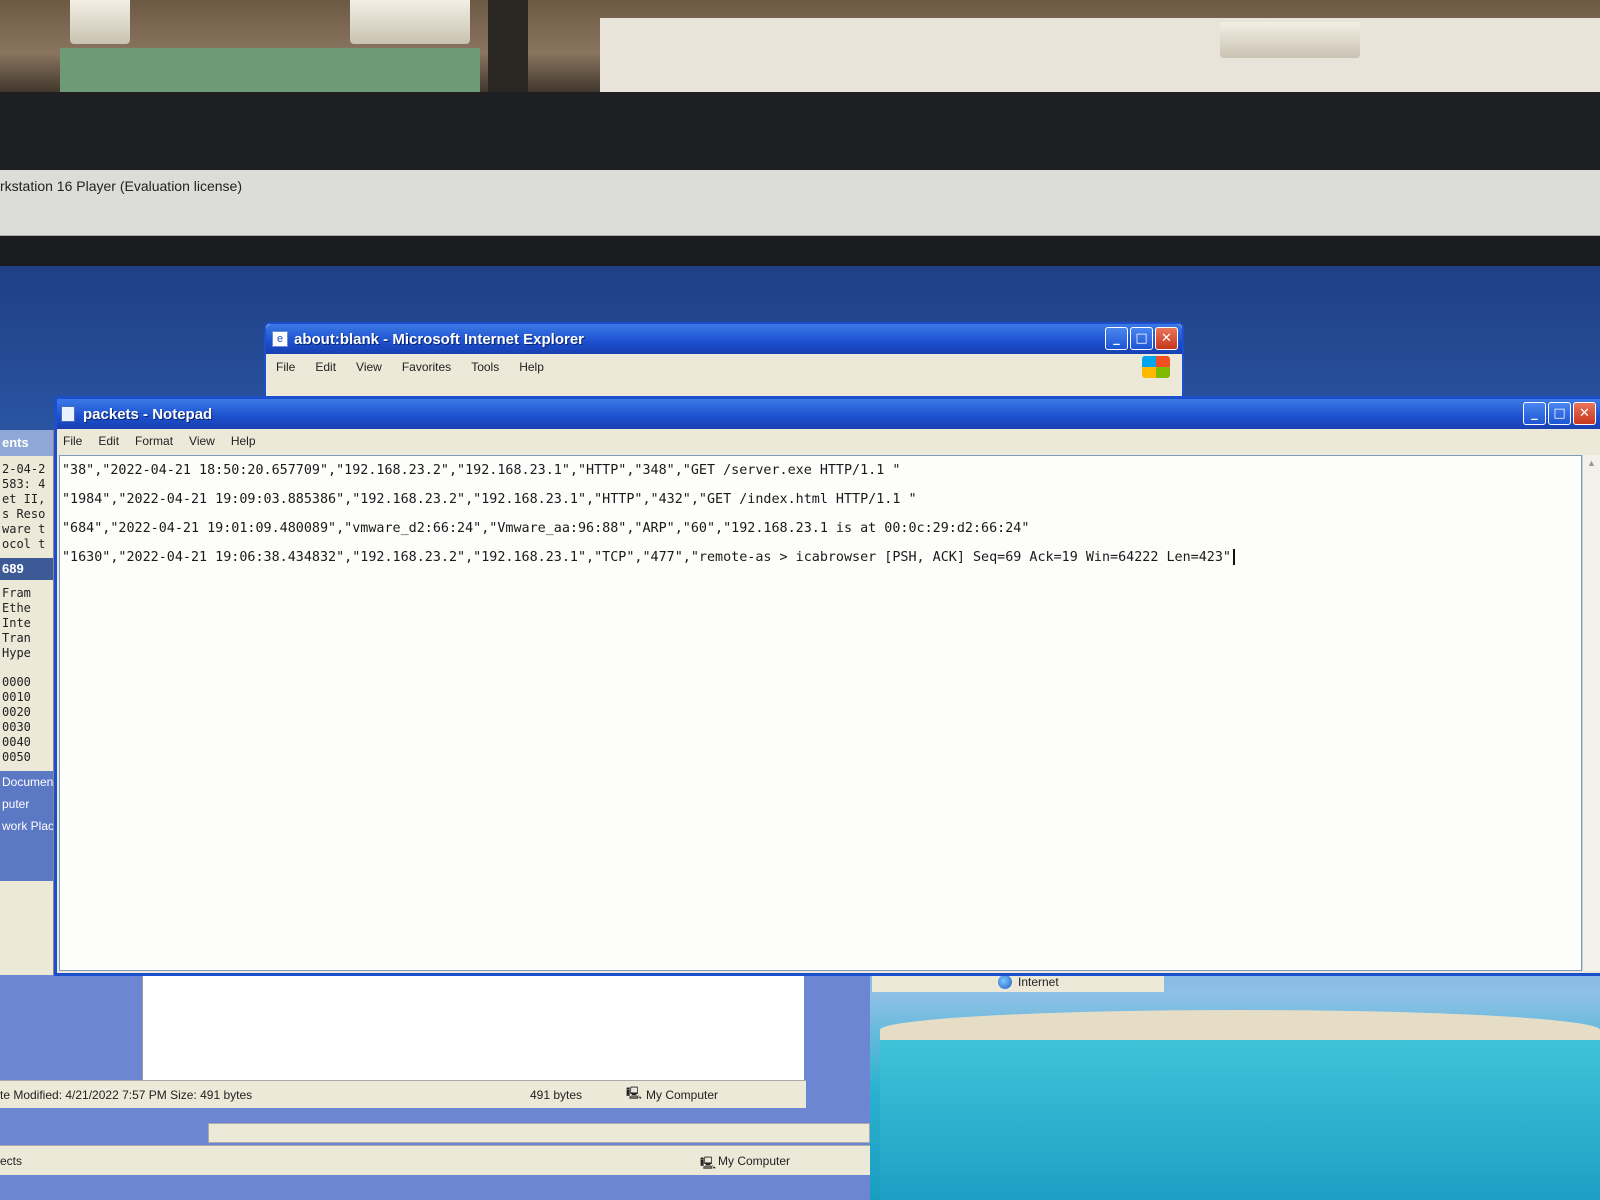  I want to click on packet-detail-line: 583: 4, so click(26, 484).